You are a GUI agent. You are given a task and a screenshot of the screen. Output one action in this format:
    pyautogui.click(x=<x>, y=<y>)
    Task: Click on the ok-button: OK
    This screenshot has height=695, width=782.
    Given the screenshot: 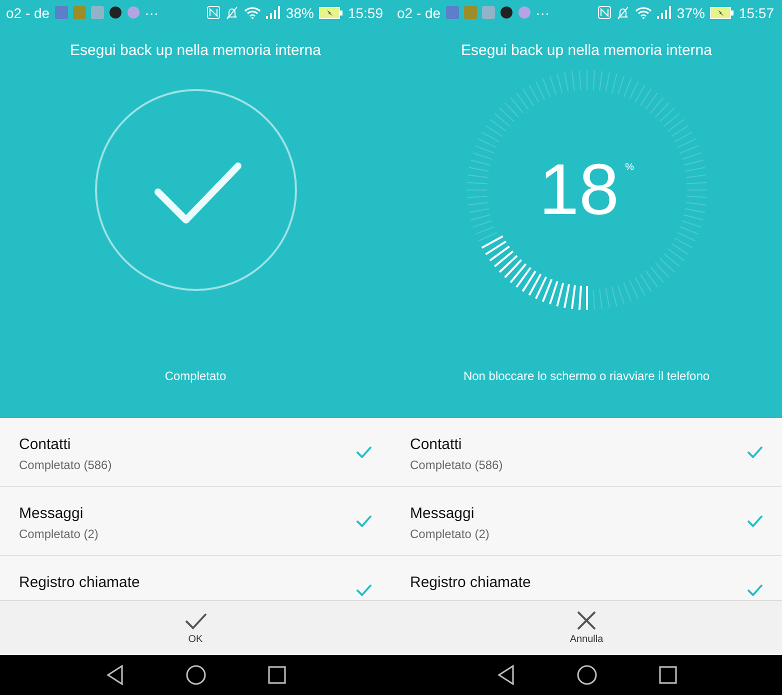 What is the action you would take?
    pyautogui.click(x=195, y=627)
    